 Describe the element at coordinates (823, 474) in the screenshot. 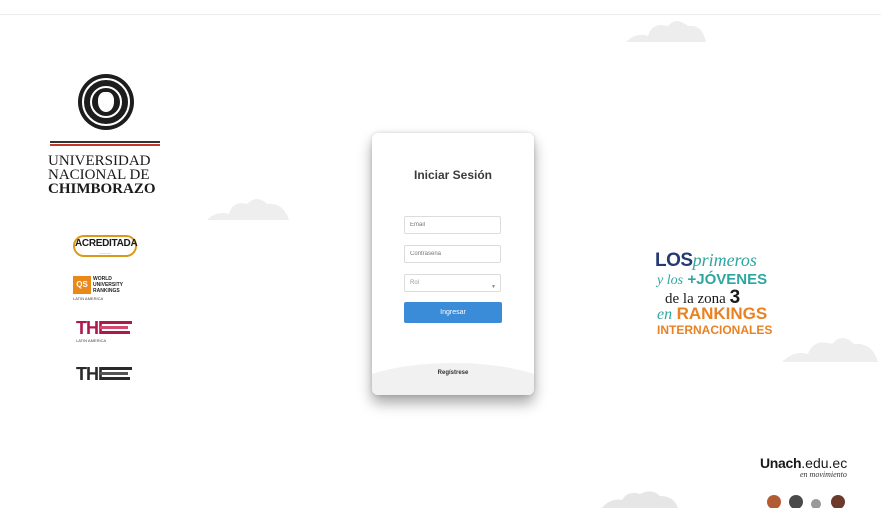

I see `unach-tagline: en movimiento` at that location.